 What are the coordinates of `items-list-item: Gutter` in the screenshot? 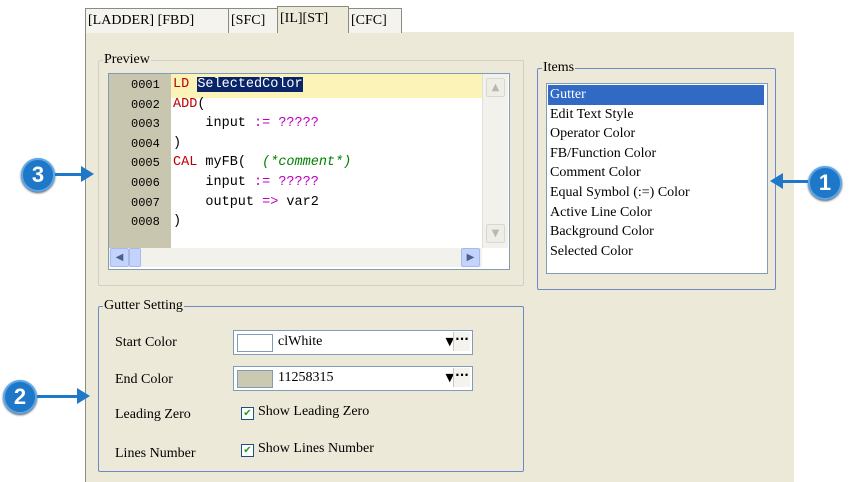 It's located at (656, 95).